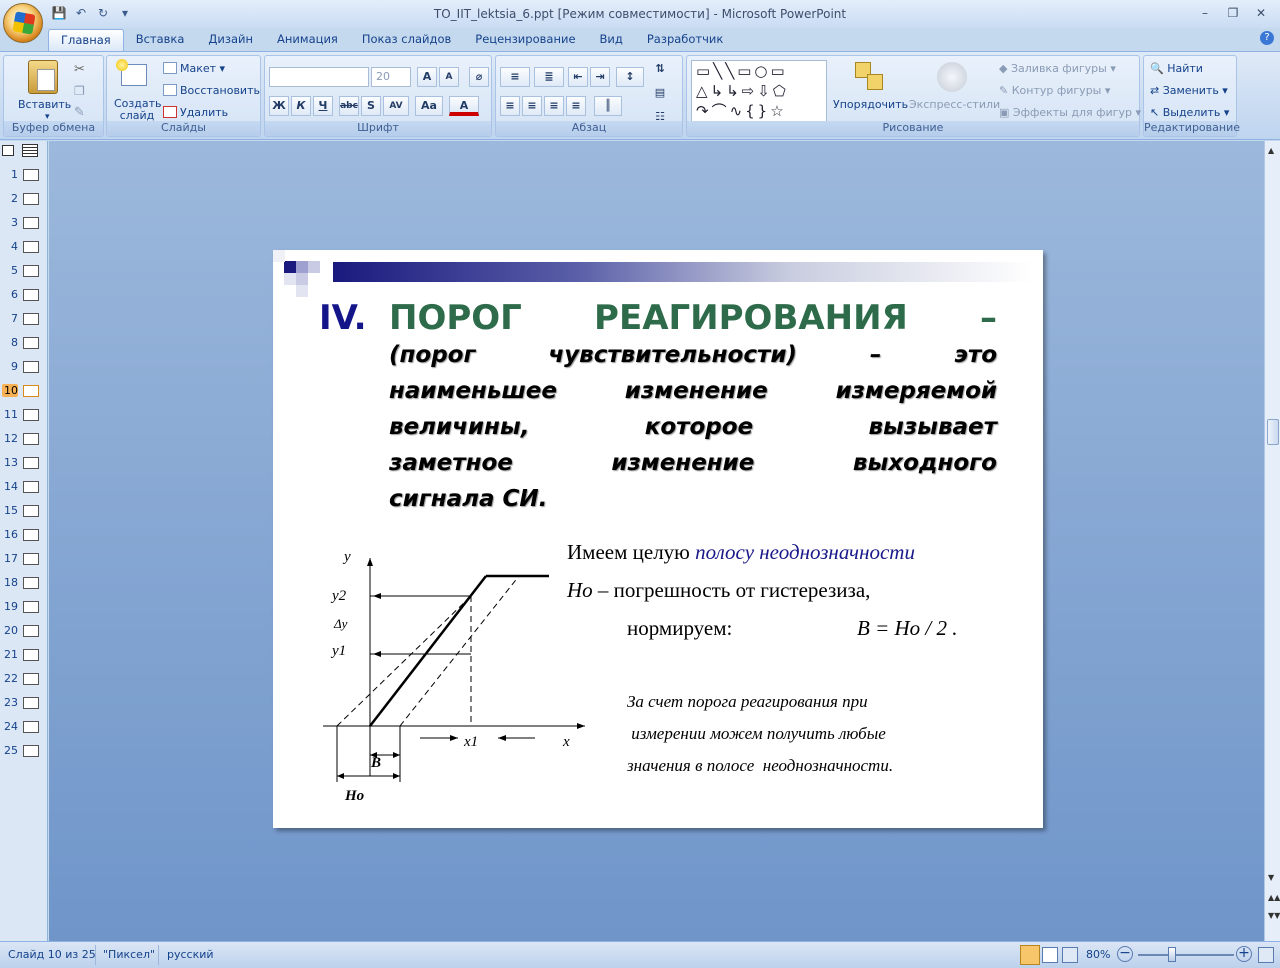 The width and height of the screenshot is (1280, 968). I want to click on slide-thumbnail: 12, so click(24, 439).